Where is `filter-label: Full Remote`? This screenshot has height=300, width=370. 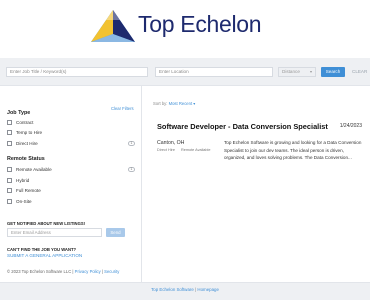
filter-label: Full Remote is located at coordinates (28, 190).